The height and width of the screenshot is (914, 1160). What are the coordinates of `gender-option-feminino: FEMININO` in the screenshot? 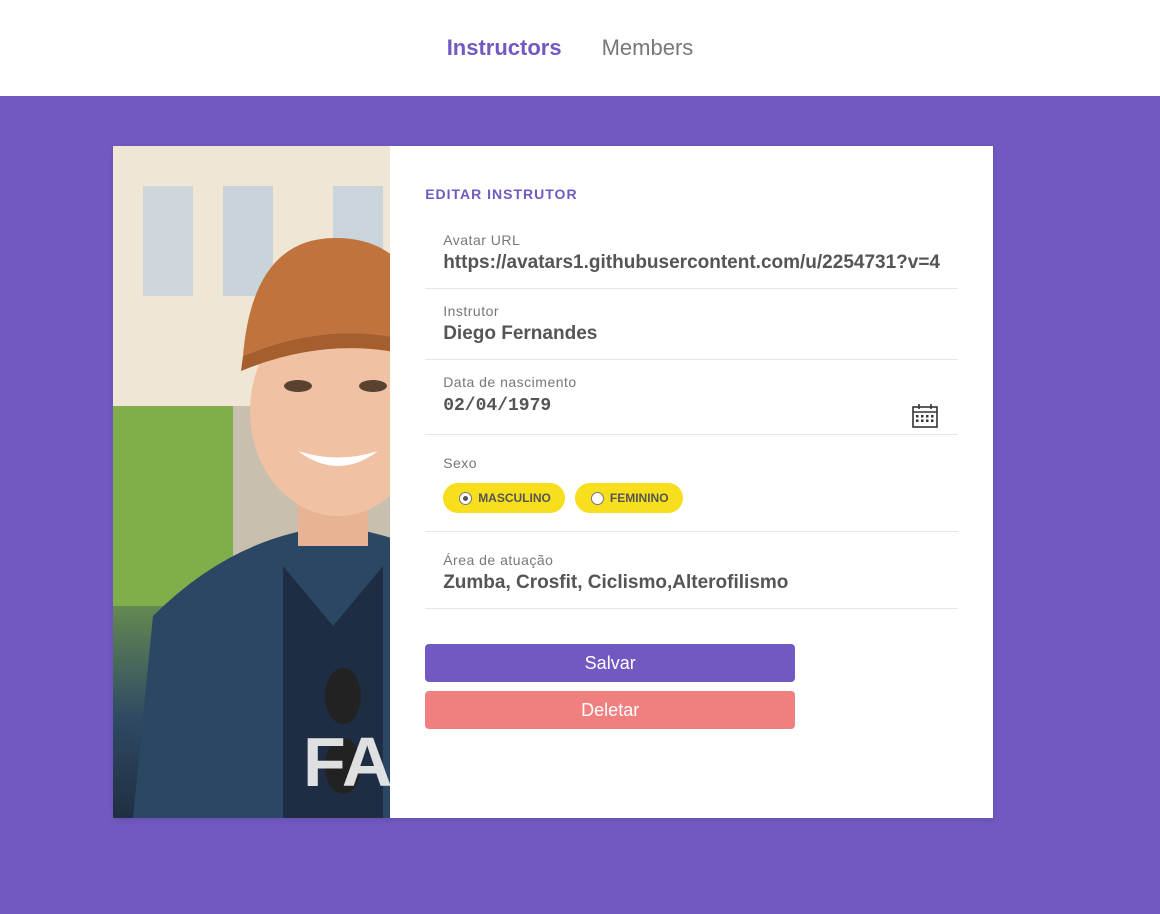 It's located at (628, 498).